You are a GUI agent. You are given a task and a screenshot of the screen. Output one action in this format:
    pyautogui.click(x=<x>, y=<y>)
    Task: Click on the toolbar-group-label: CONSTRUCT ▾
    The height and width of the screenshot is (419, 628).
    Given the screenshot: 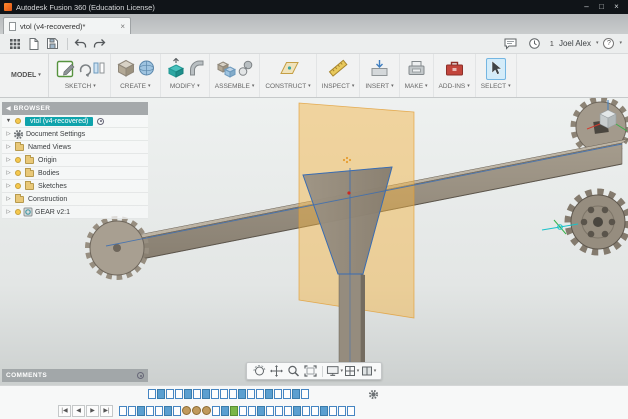 What is the action you would take?
    pyautogui.click(x=287, y=86)
    